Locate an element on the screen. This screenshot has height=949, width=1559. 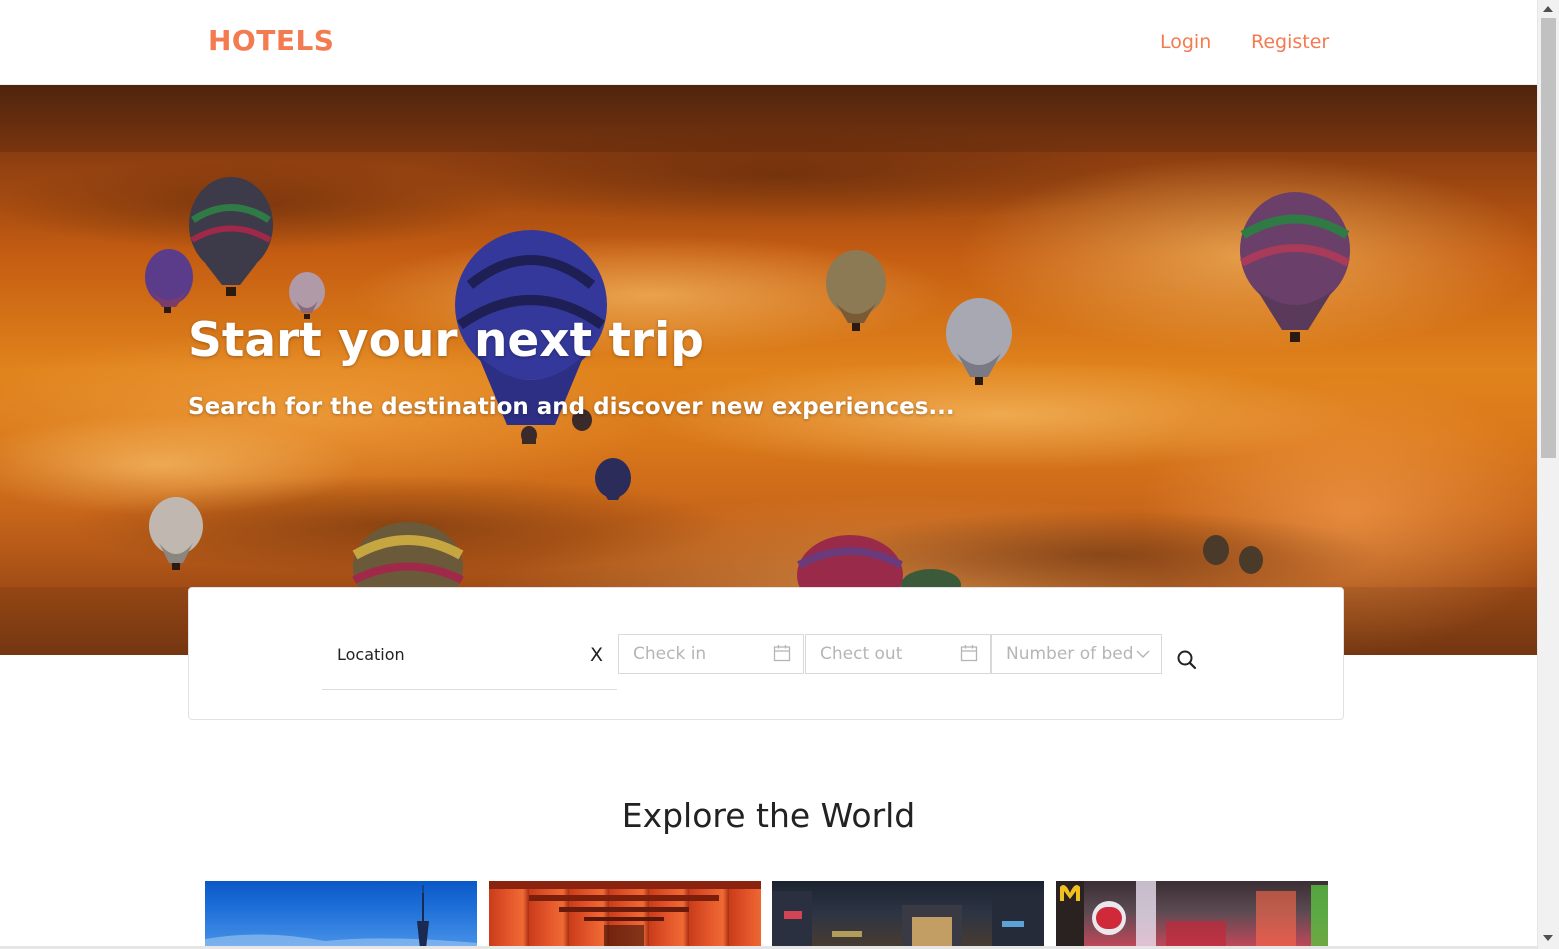
login-link: Login is located at coordinates (1185, 42).